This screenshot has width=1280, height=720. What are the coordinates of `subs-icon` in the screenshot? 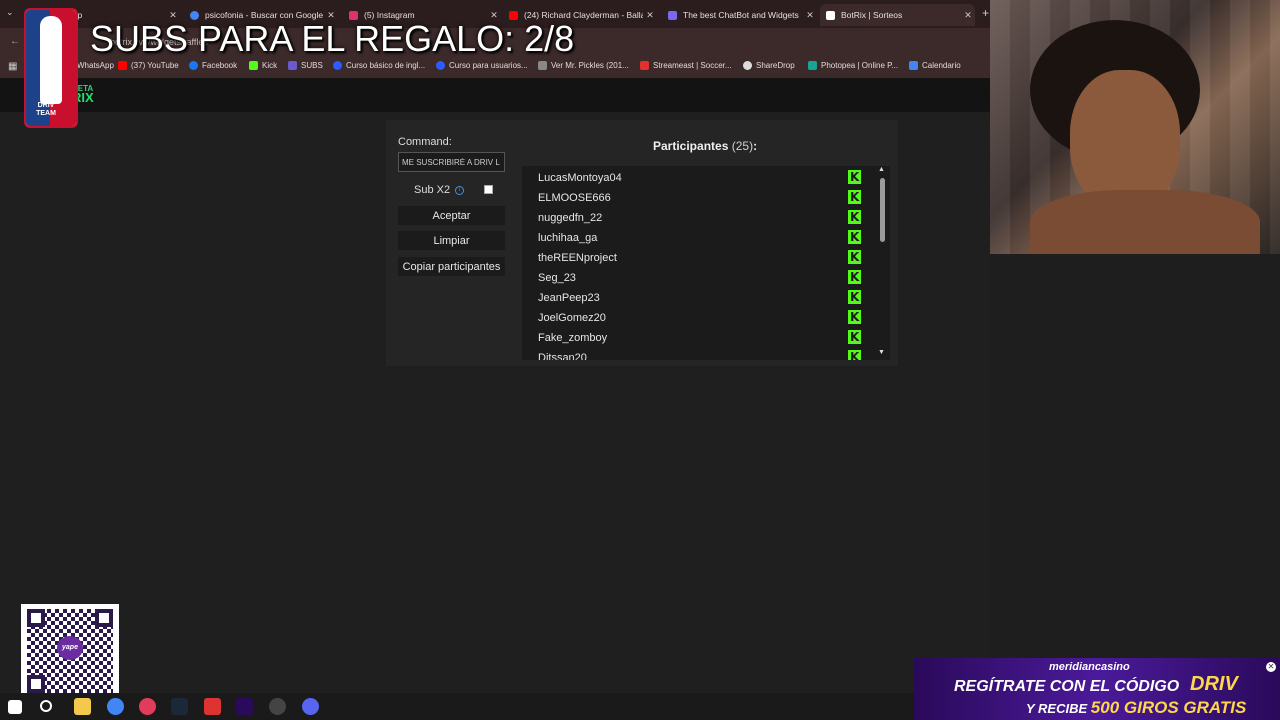 It's located at (292, 65).